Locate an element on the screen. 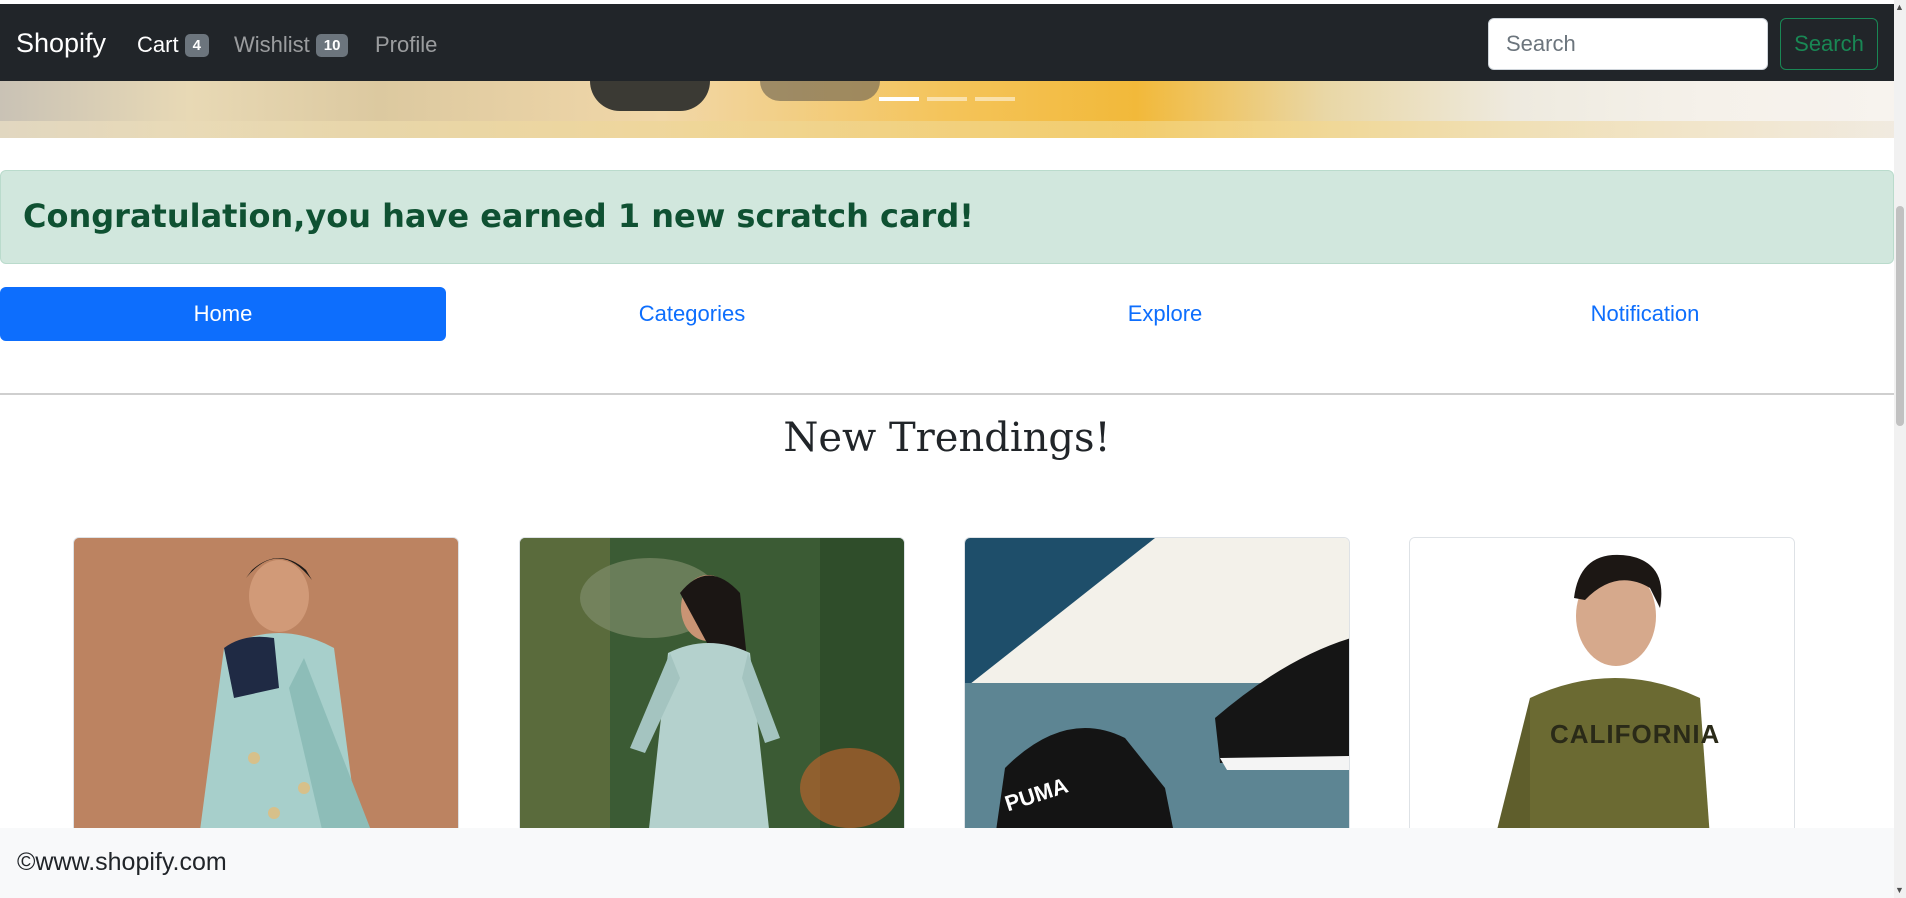  nav-wishlist-link: Wishlist 10 is located at coordinates (291, 45).